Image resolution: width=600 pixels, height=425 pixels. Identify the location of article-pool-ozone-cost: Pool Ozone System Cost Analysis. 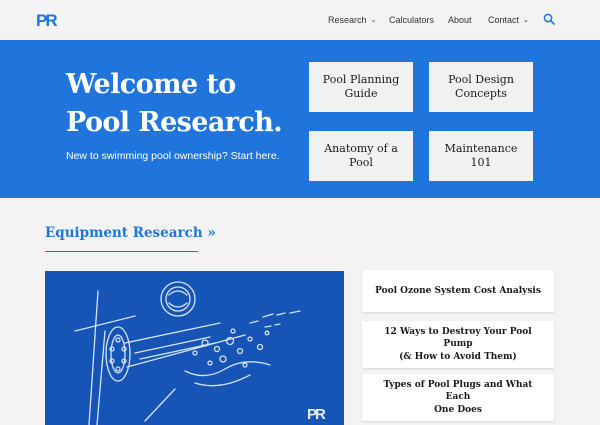
(458, 291).